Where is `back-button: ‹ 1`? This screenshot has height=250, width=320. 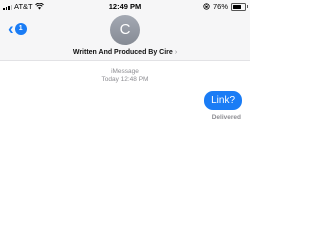 back-button: ‹ 1 is located at coordinates (17, 28).